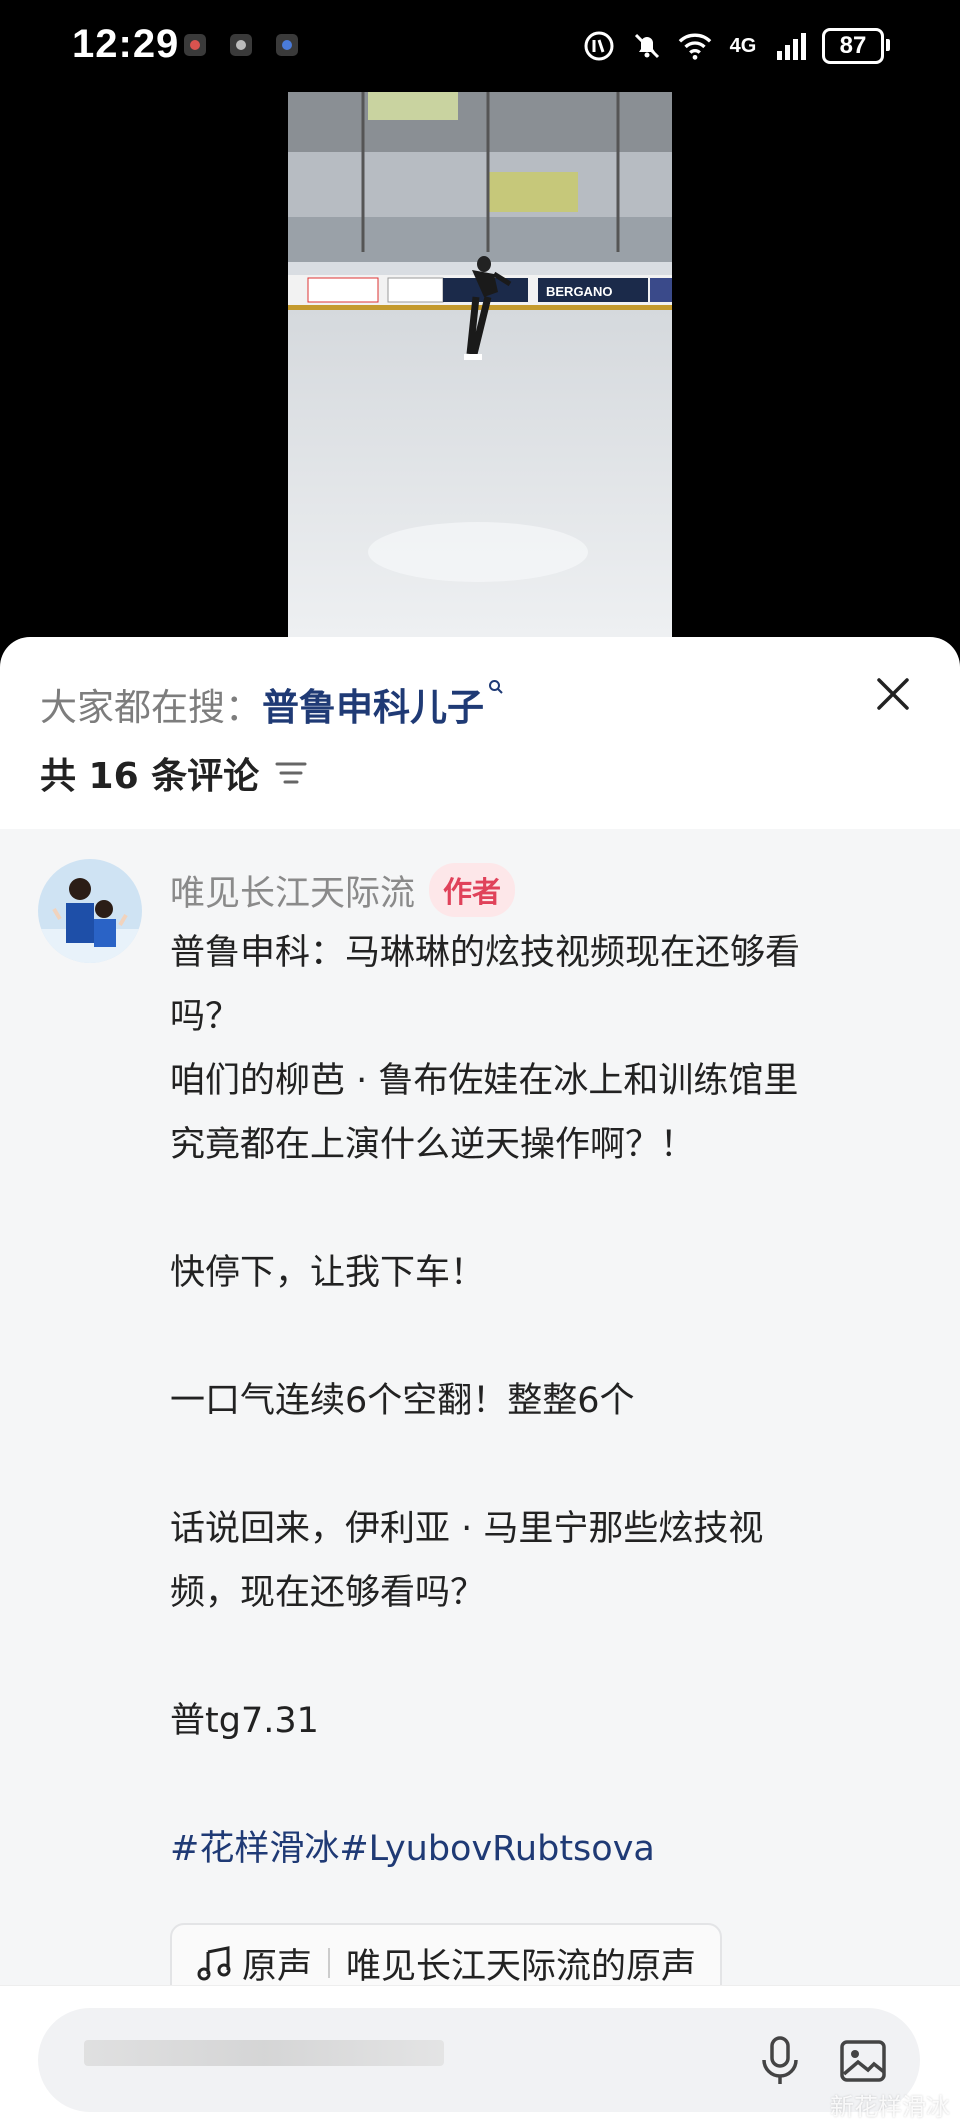 Image resolution: width=960 pixels, height=2125 pixels. I want to click on video-player: BERGANO, so click(480, 364).